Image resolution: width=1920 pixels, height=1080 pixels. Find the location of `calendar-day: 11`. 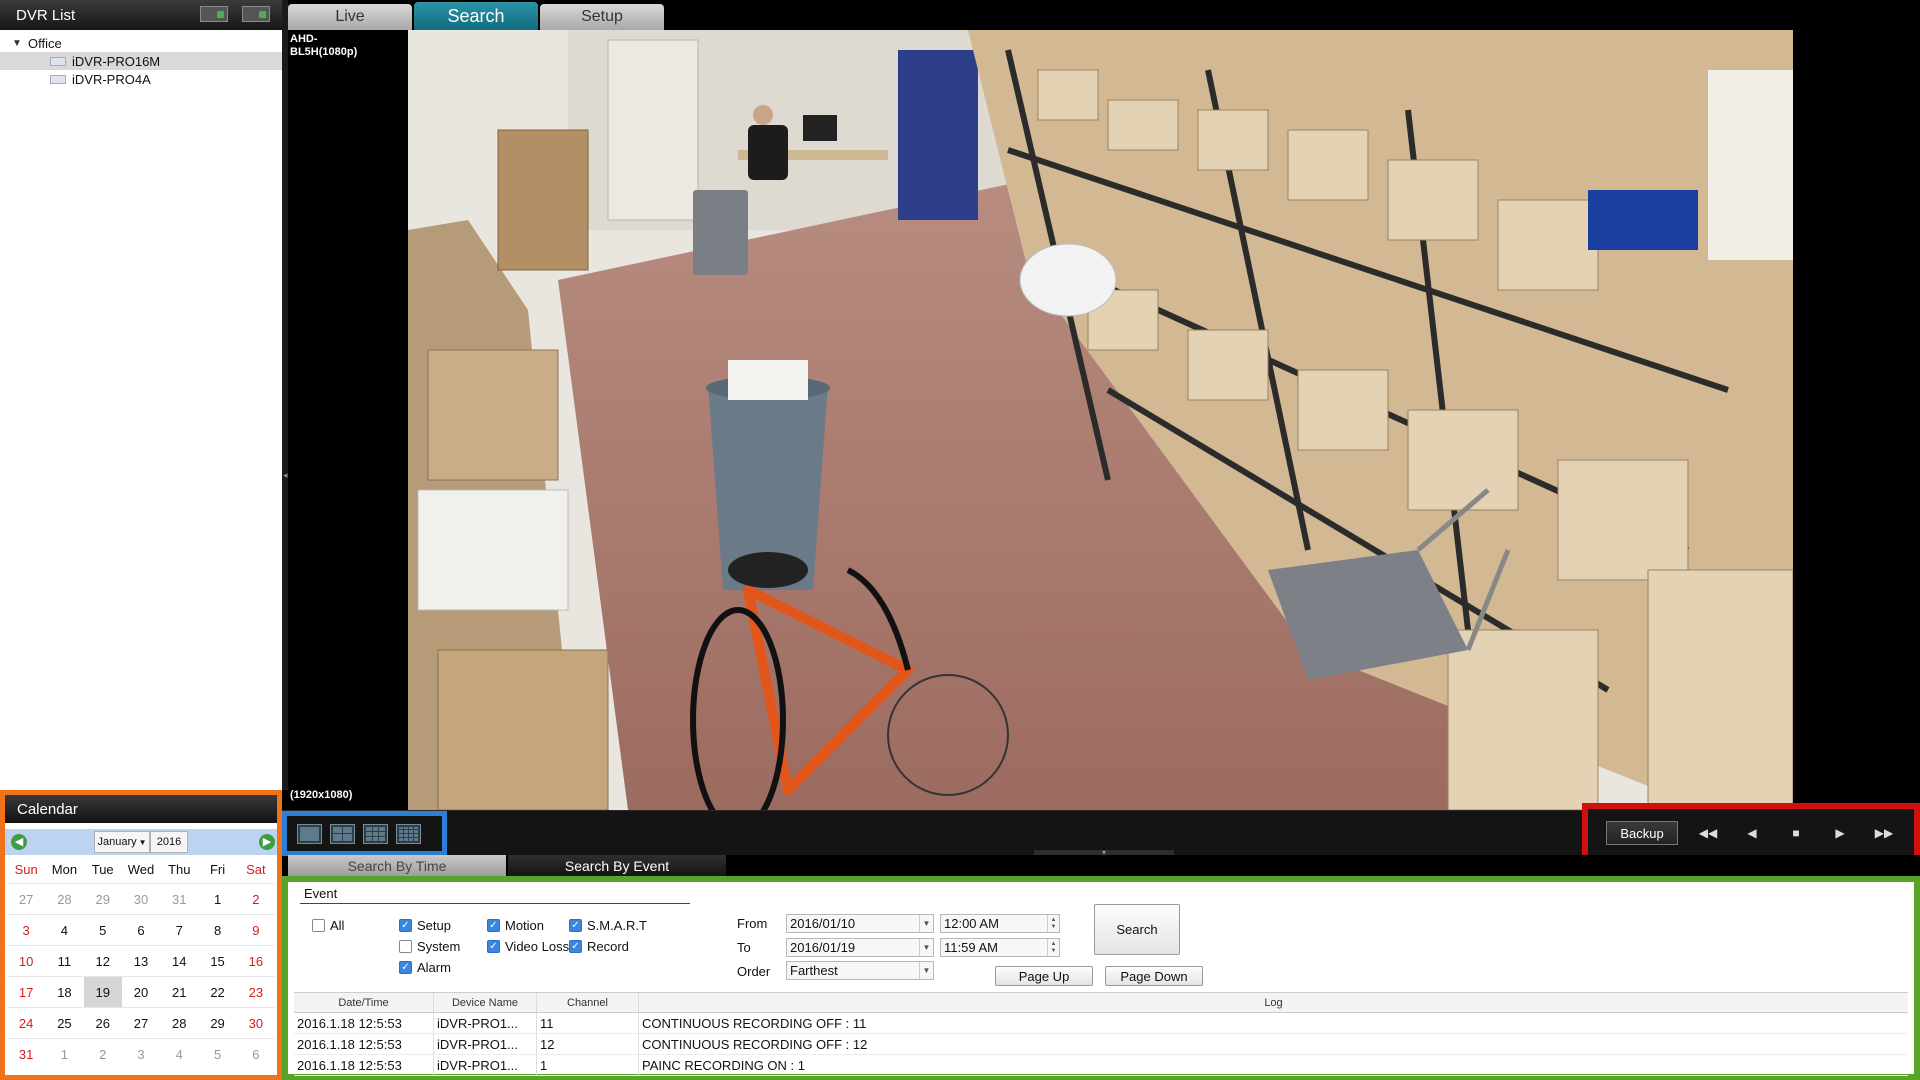

calendar-day: 11 is located at coordinates (64, 960).